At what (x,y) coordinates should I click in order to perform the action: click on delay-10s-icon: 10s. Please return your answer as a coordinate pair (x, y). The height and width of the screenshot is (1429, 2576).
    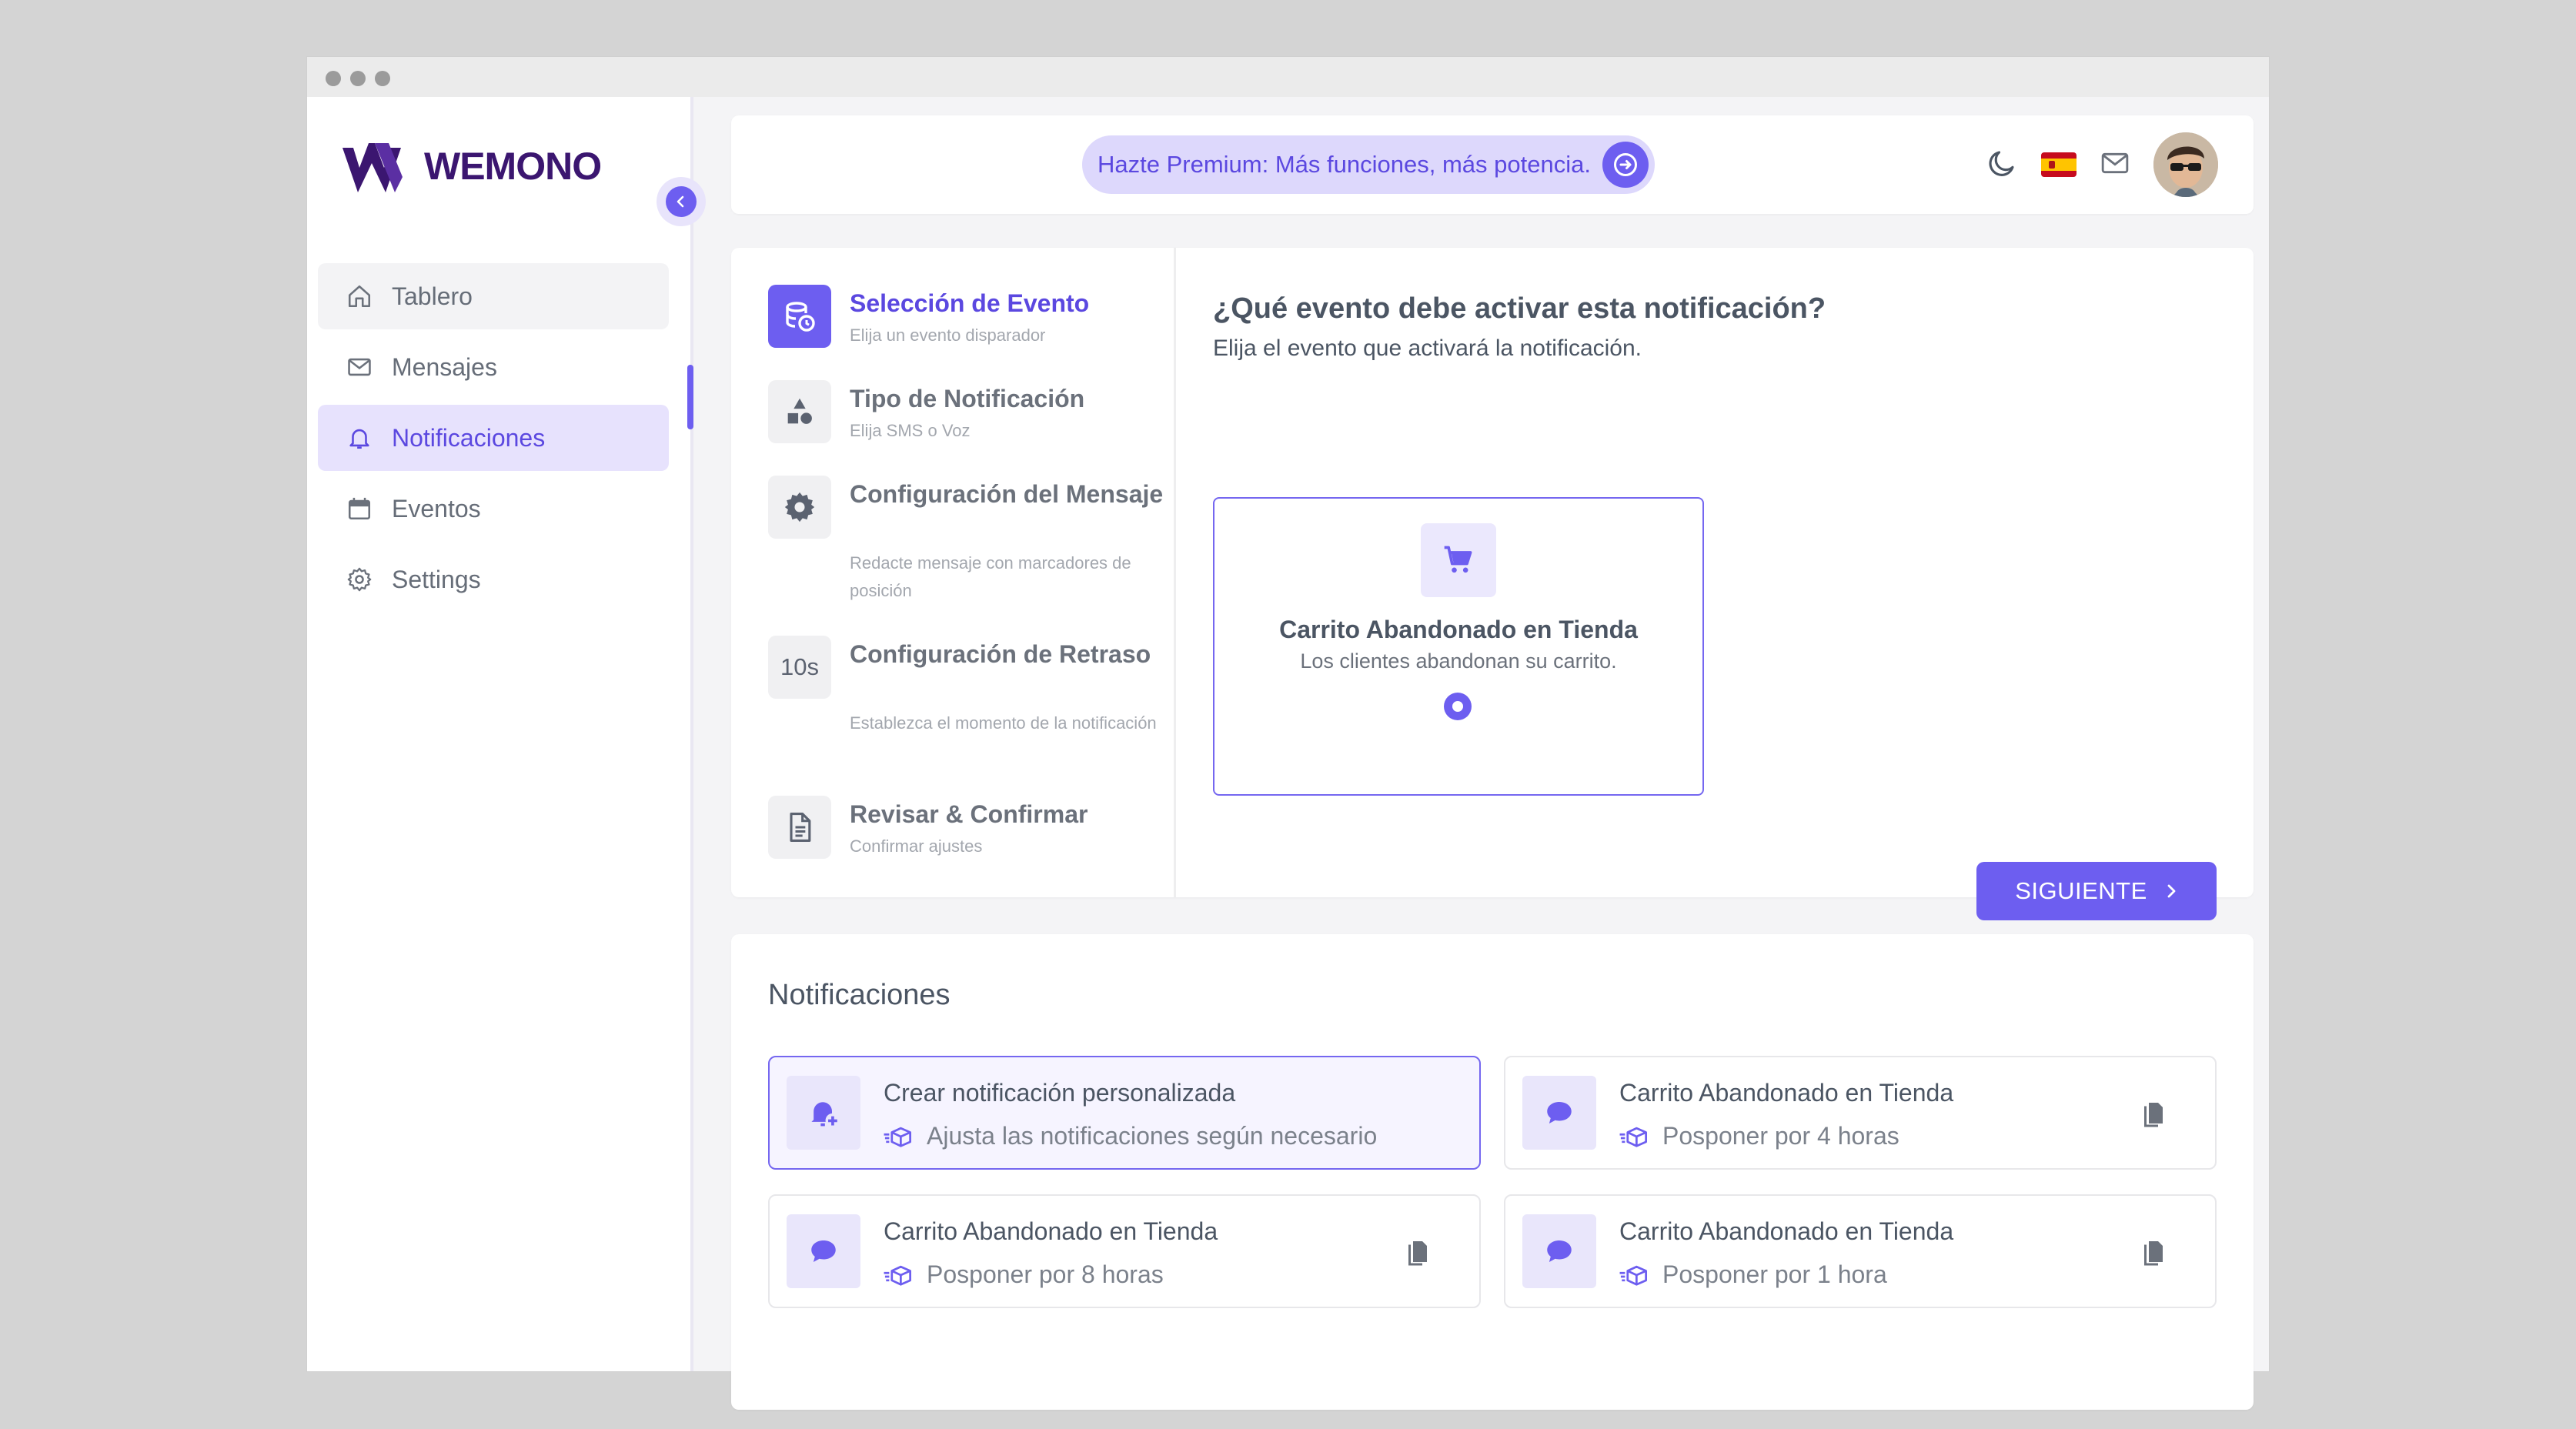
    Looking at the image, I should click on (799, 667).